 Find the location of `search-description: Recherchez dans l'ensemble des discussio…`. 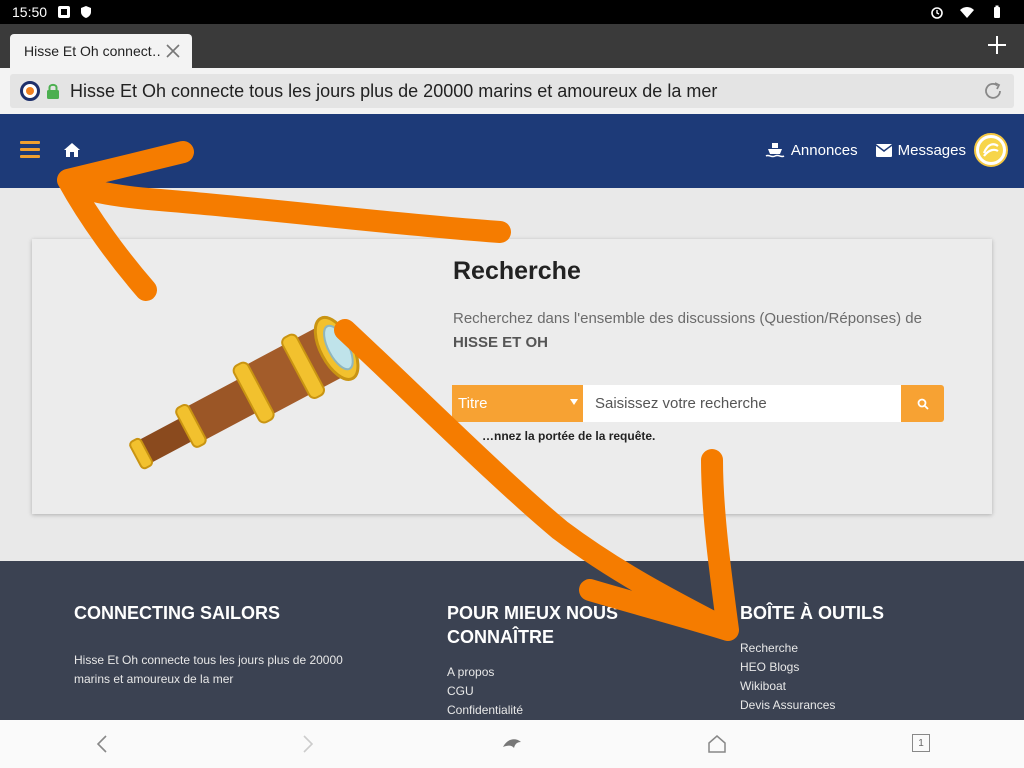

search-description: Recherchez dans l'ensemble des discussio… is located at coordinates (703, 331).